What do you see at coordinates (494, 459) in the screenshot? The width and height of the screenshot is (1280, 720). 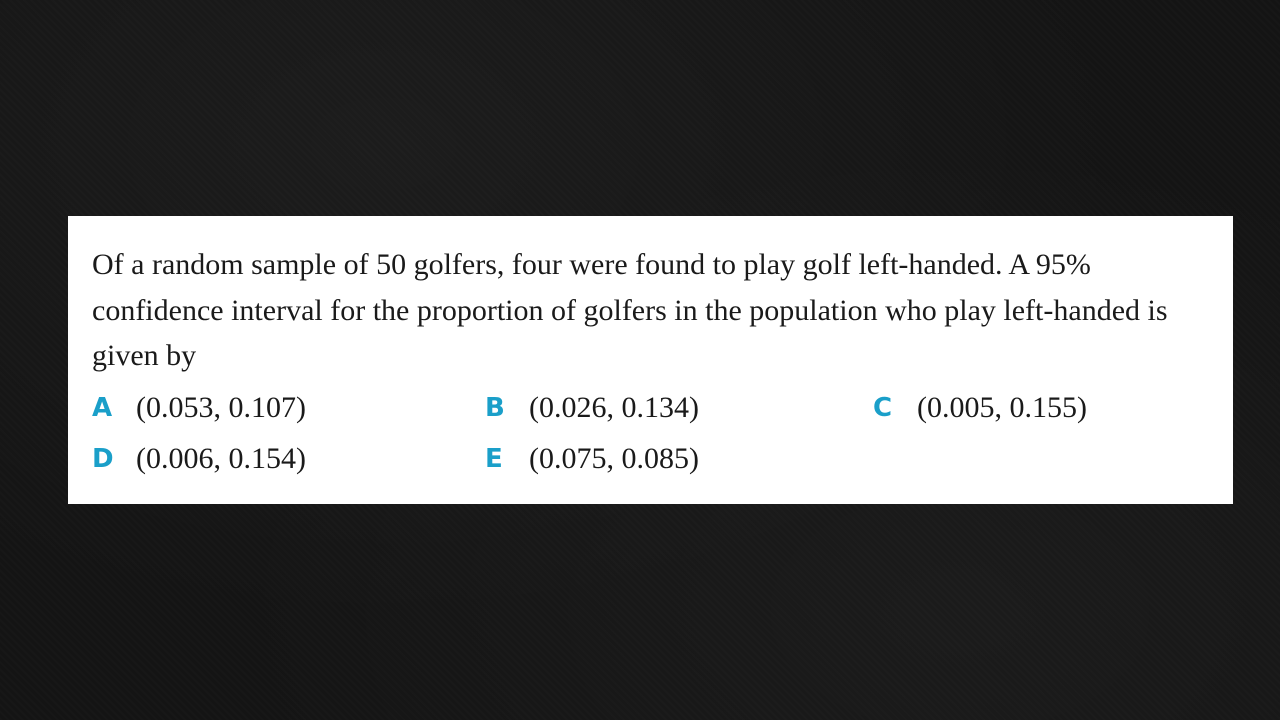 I see `option-letter: E` at bounding box center [494, 459].